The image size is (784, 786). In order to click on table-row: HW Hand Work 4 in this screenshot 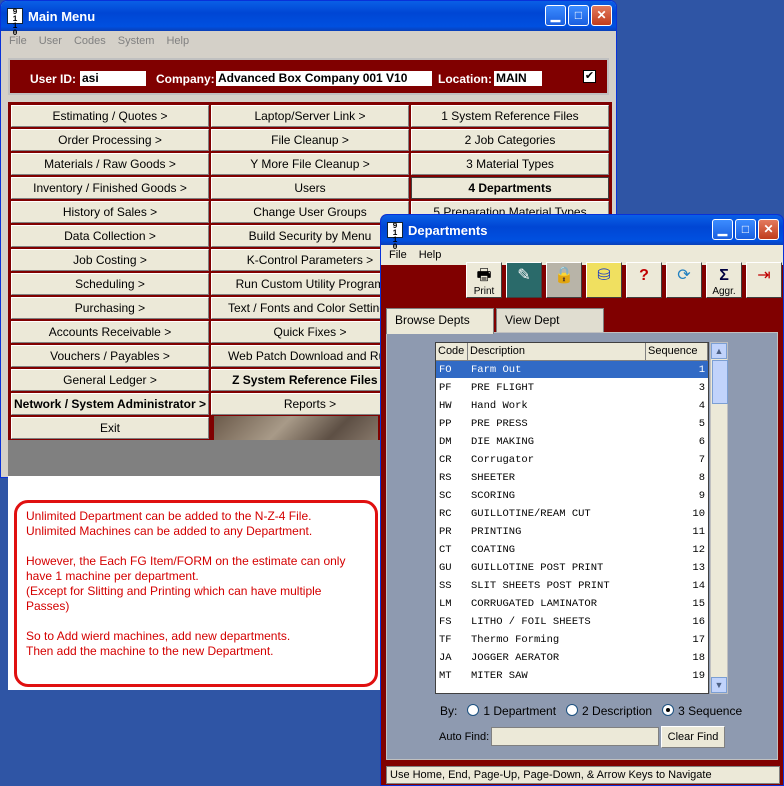, I will do `click(572, 406)`.